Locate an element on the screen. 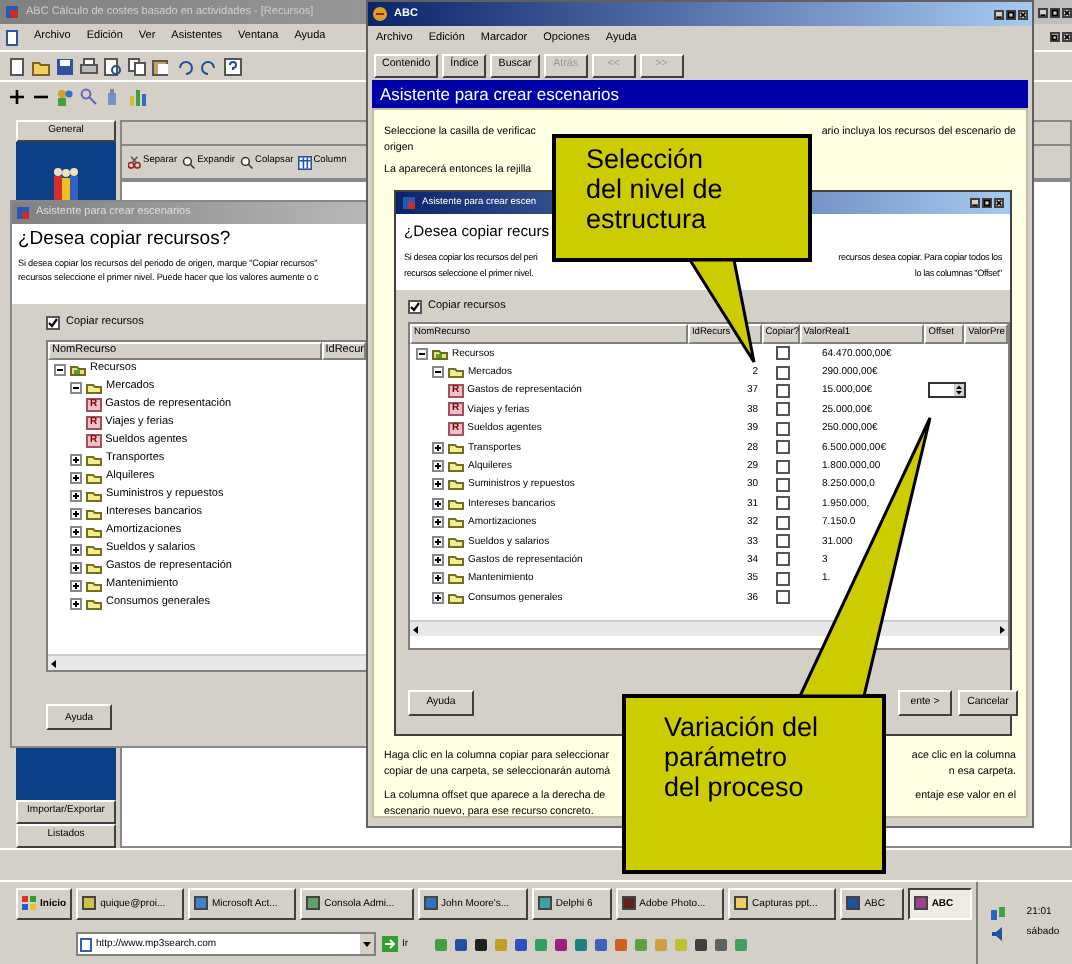  people-small-icon is located at coordinates (65, 96).